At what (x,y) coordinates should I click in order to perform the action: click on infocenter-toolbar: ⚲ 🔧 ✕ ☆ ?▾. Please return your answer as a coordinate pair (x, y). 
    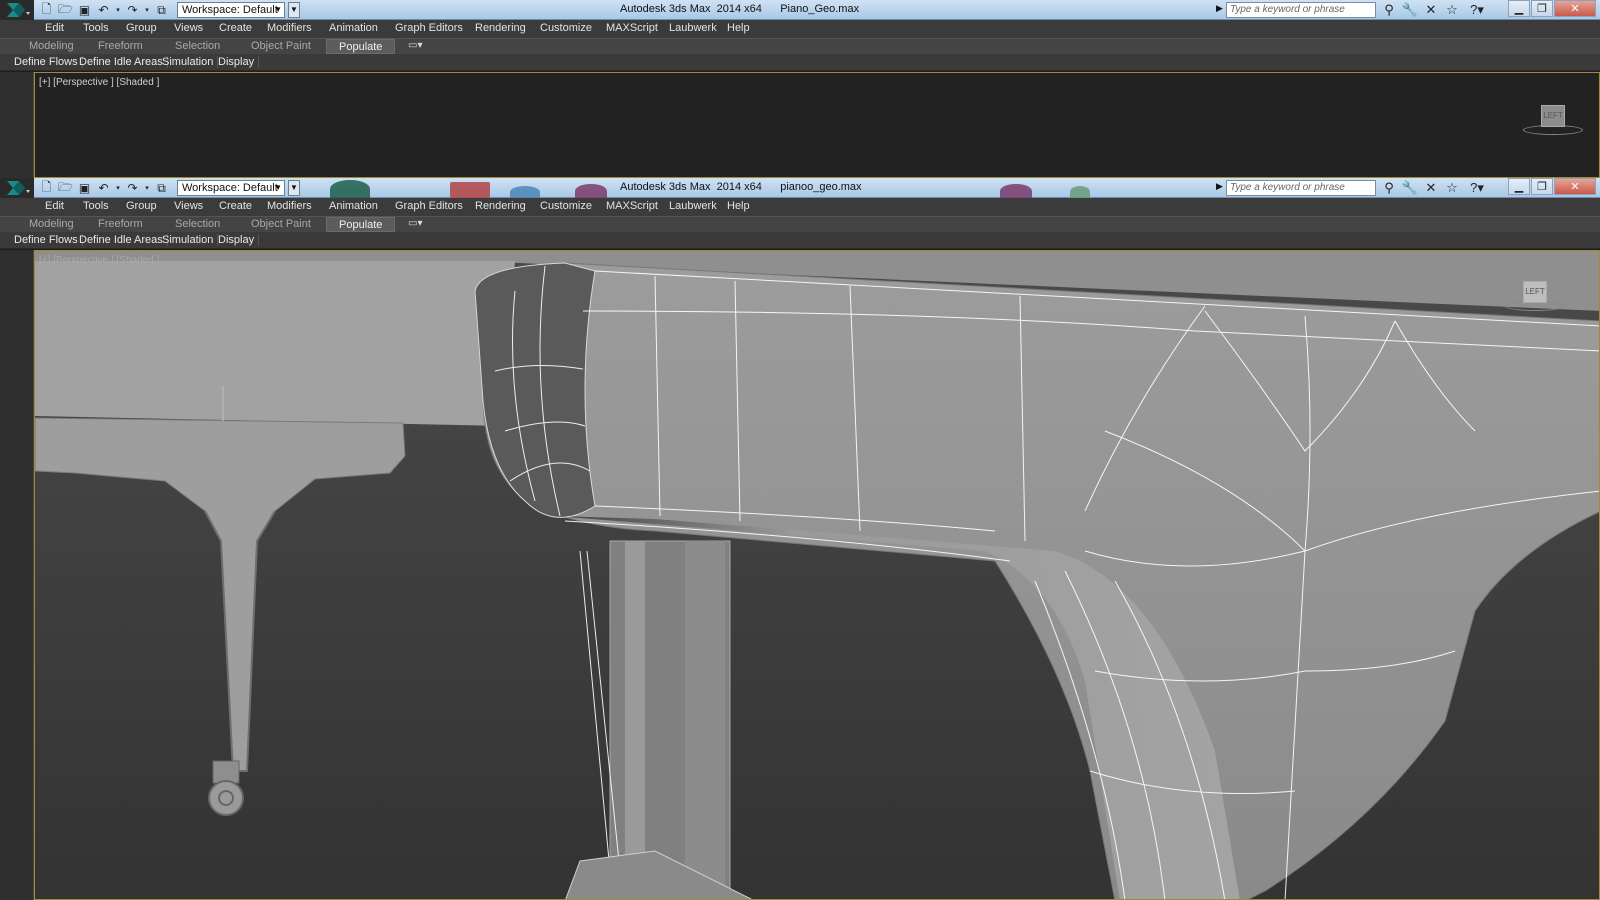
    Looking at the image, I should click on (1435, 10).